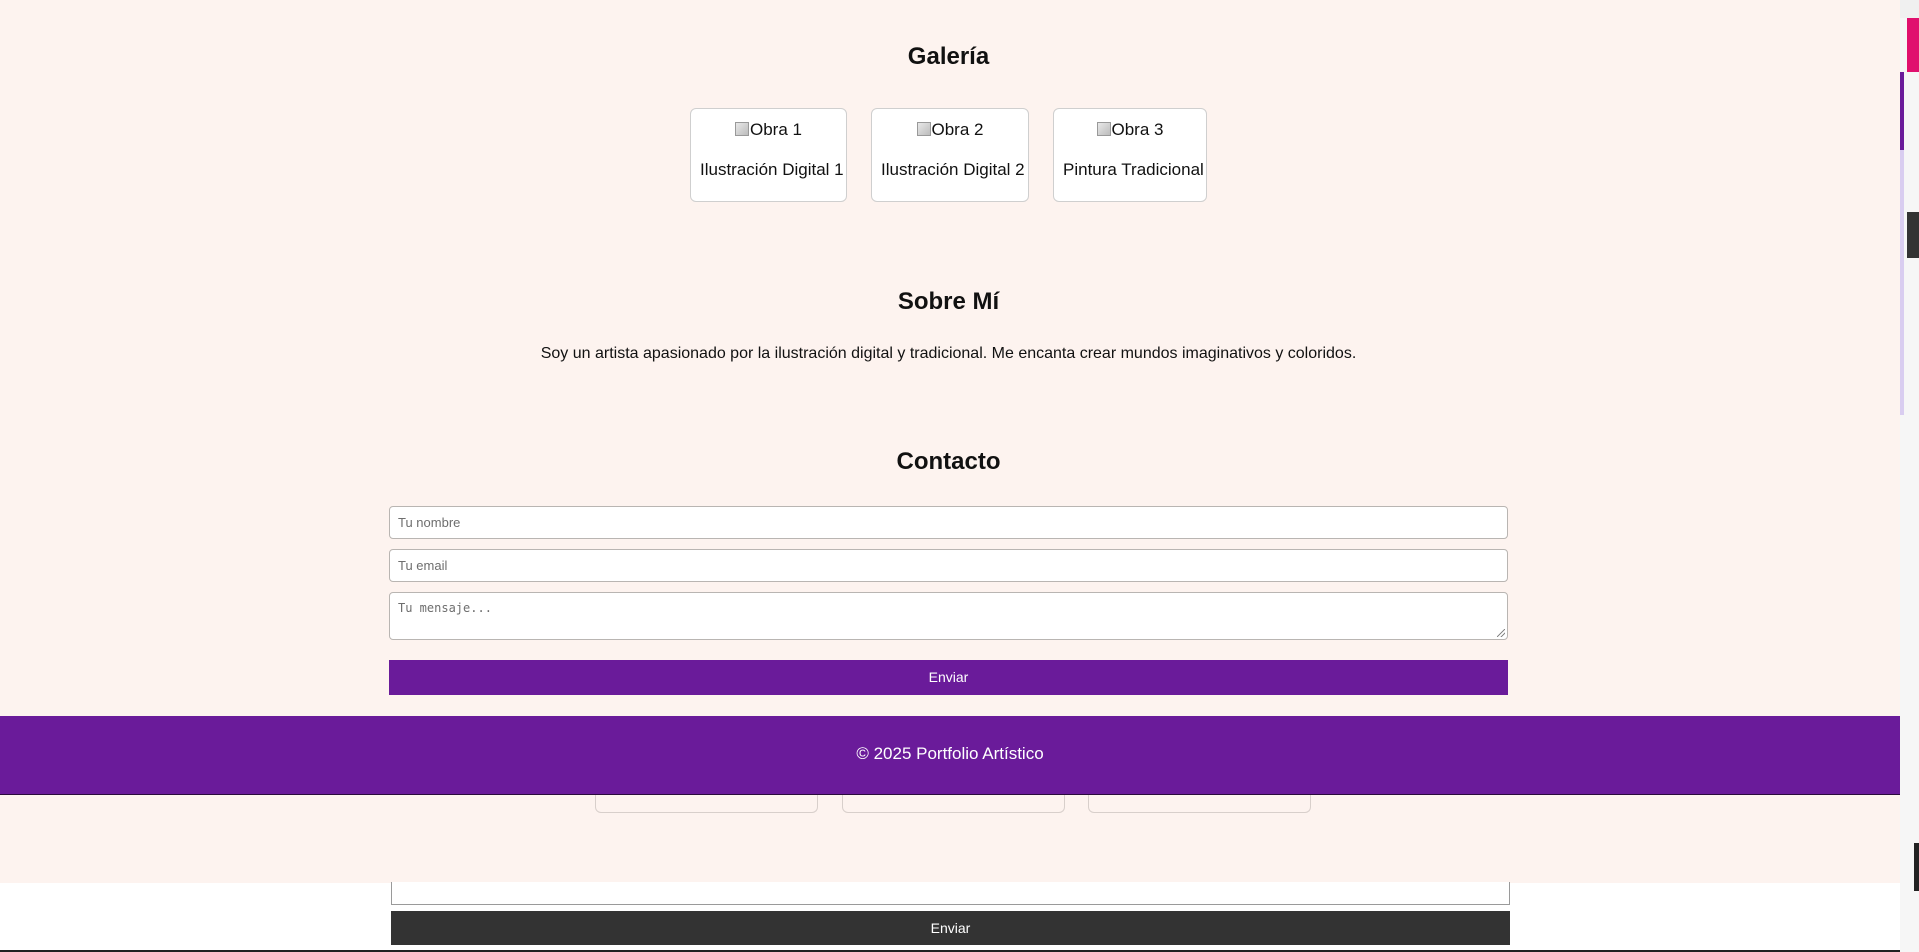 The image size is (1919, 952). What do you see at coordinates (957, 129) in the screenshot?
I see `artwork-alt: Obra 2` at bounding box center [957, 129].